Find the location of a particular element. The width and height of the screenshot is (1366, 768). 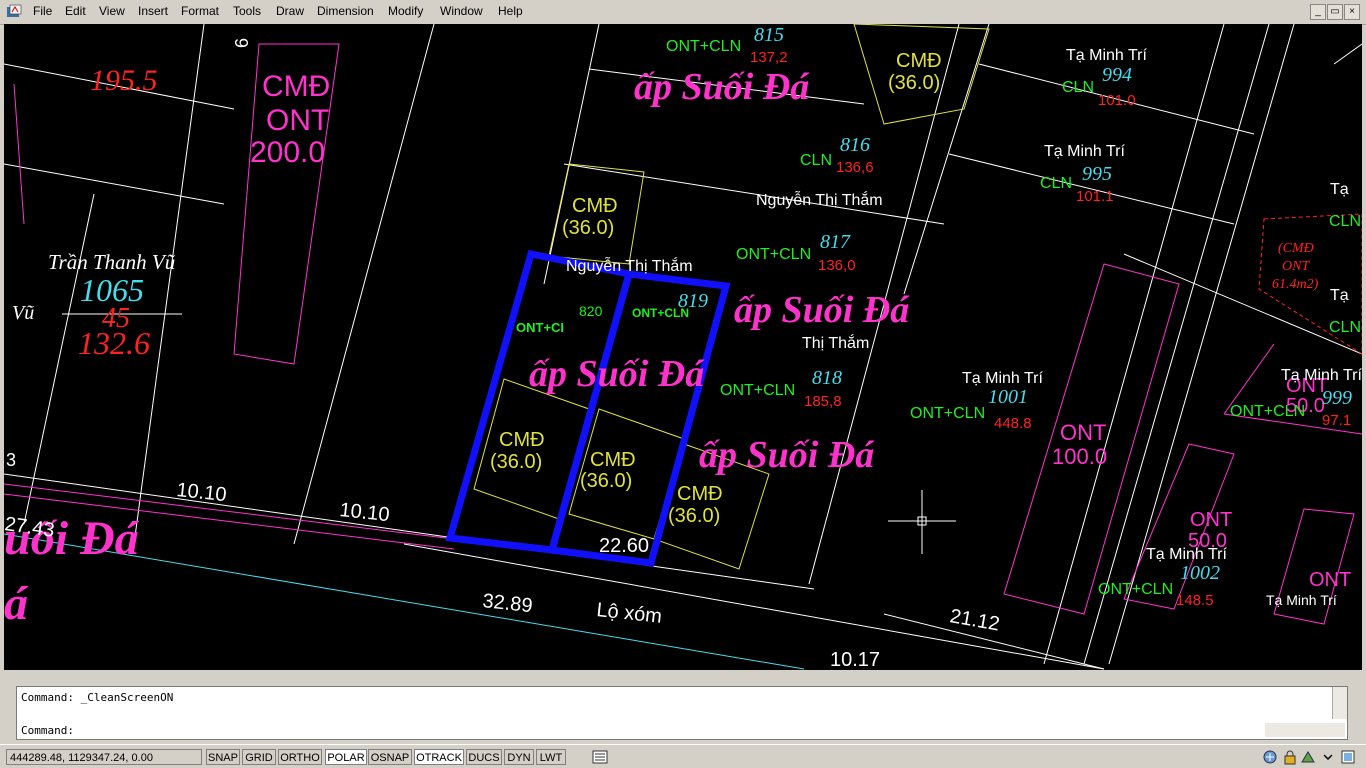

command-horizontal-scrollbar is located at coordinates (1305, 730).